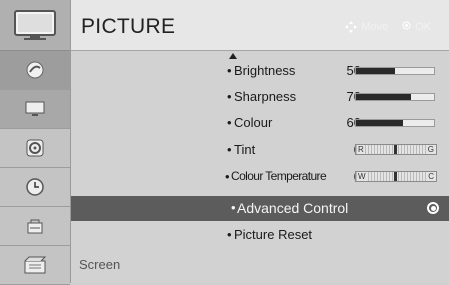  What do you see at coordinates (431, 176) in the screenshot?
I see `colour-temperature-right-label: C` at bounding box center [431, 176].